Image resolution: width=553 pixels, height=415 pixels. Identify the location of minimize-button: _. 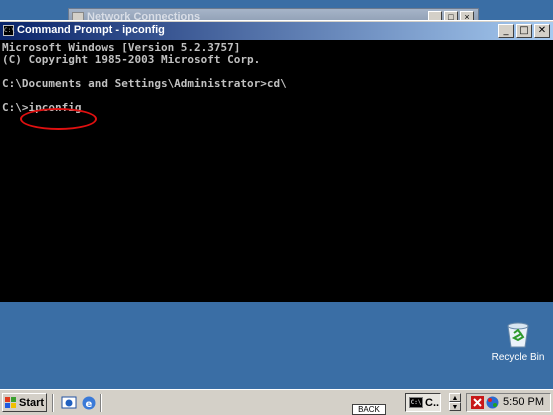
(506, 31).